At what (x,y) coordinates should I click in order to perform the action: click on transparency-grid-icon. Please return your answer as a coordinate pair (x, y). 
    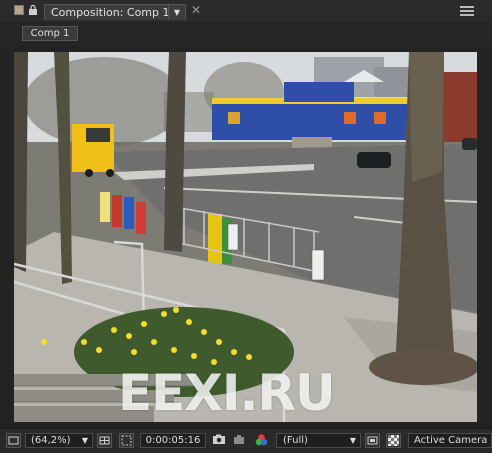
    Looking at the image, I should click on (393, 440).